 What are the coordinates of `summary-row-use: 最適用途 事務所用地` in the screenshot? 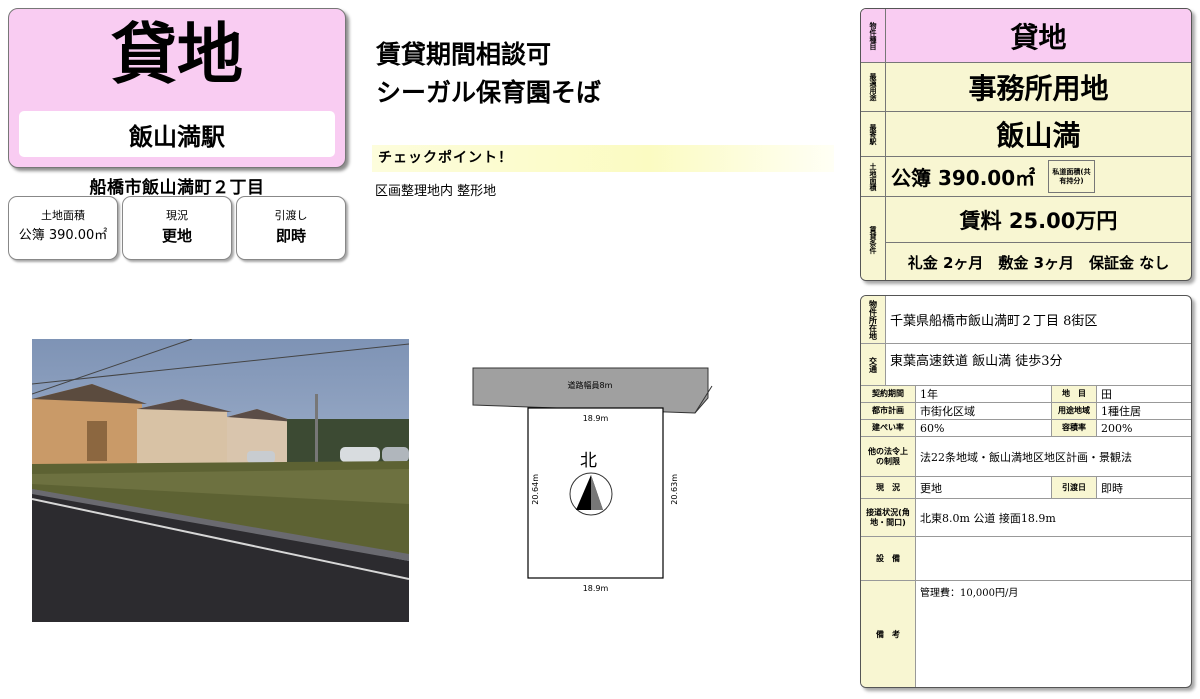 It's located at (1026, 87).